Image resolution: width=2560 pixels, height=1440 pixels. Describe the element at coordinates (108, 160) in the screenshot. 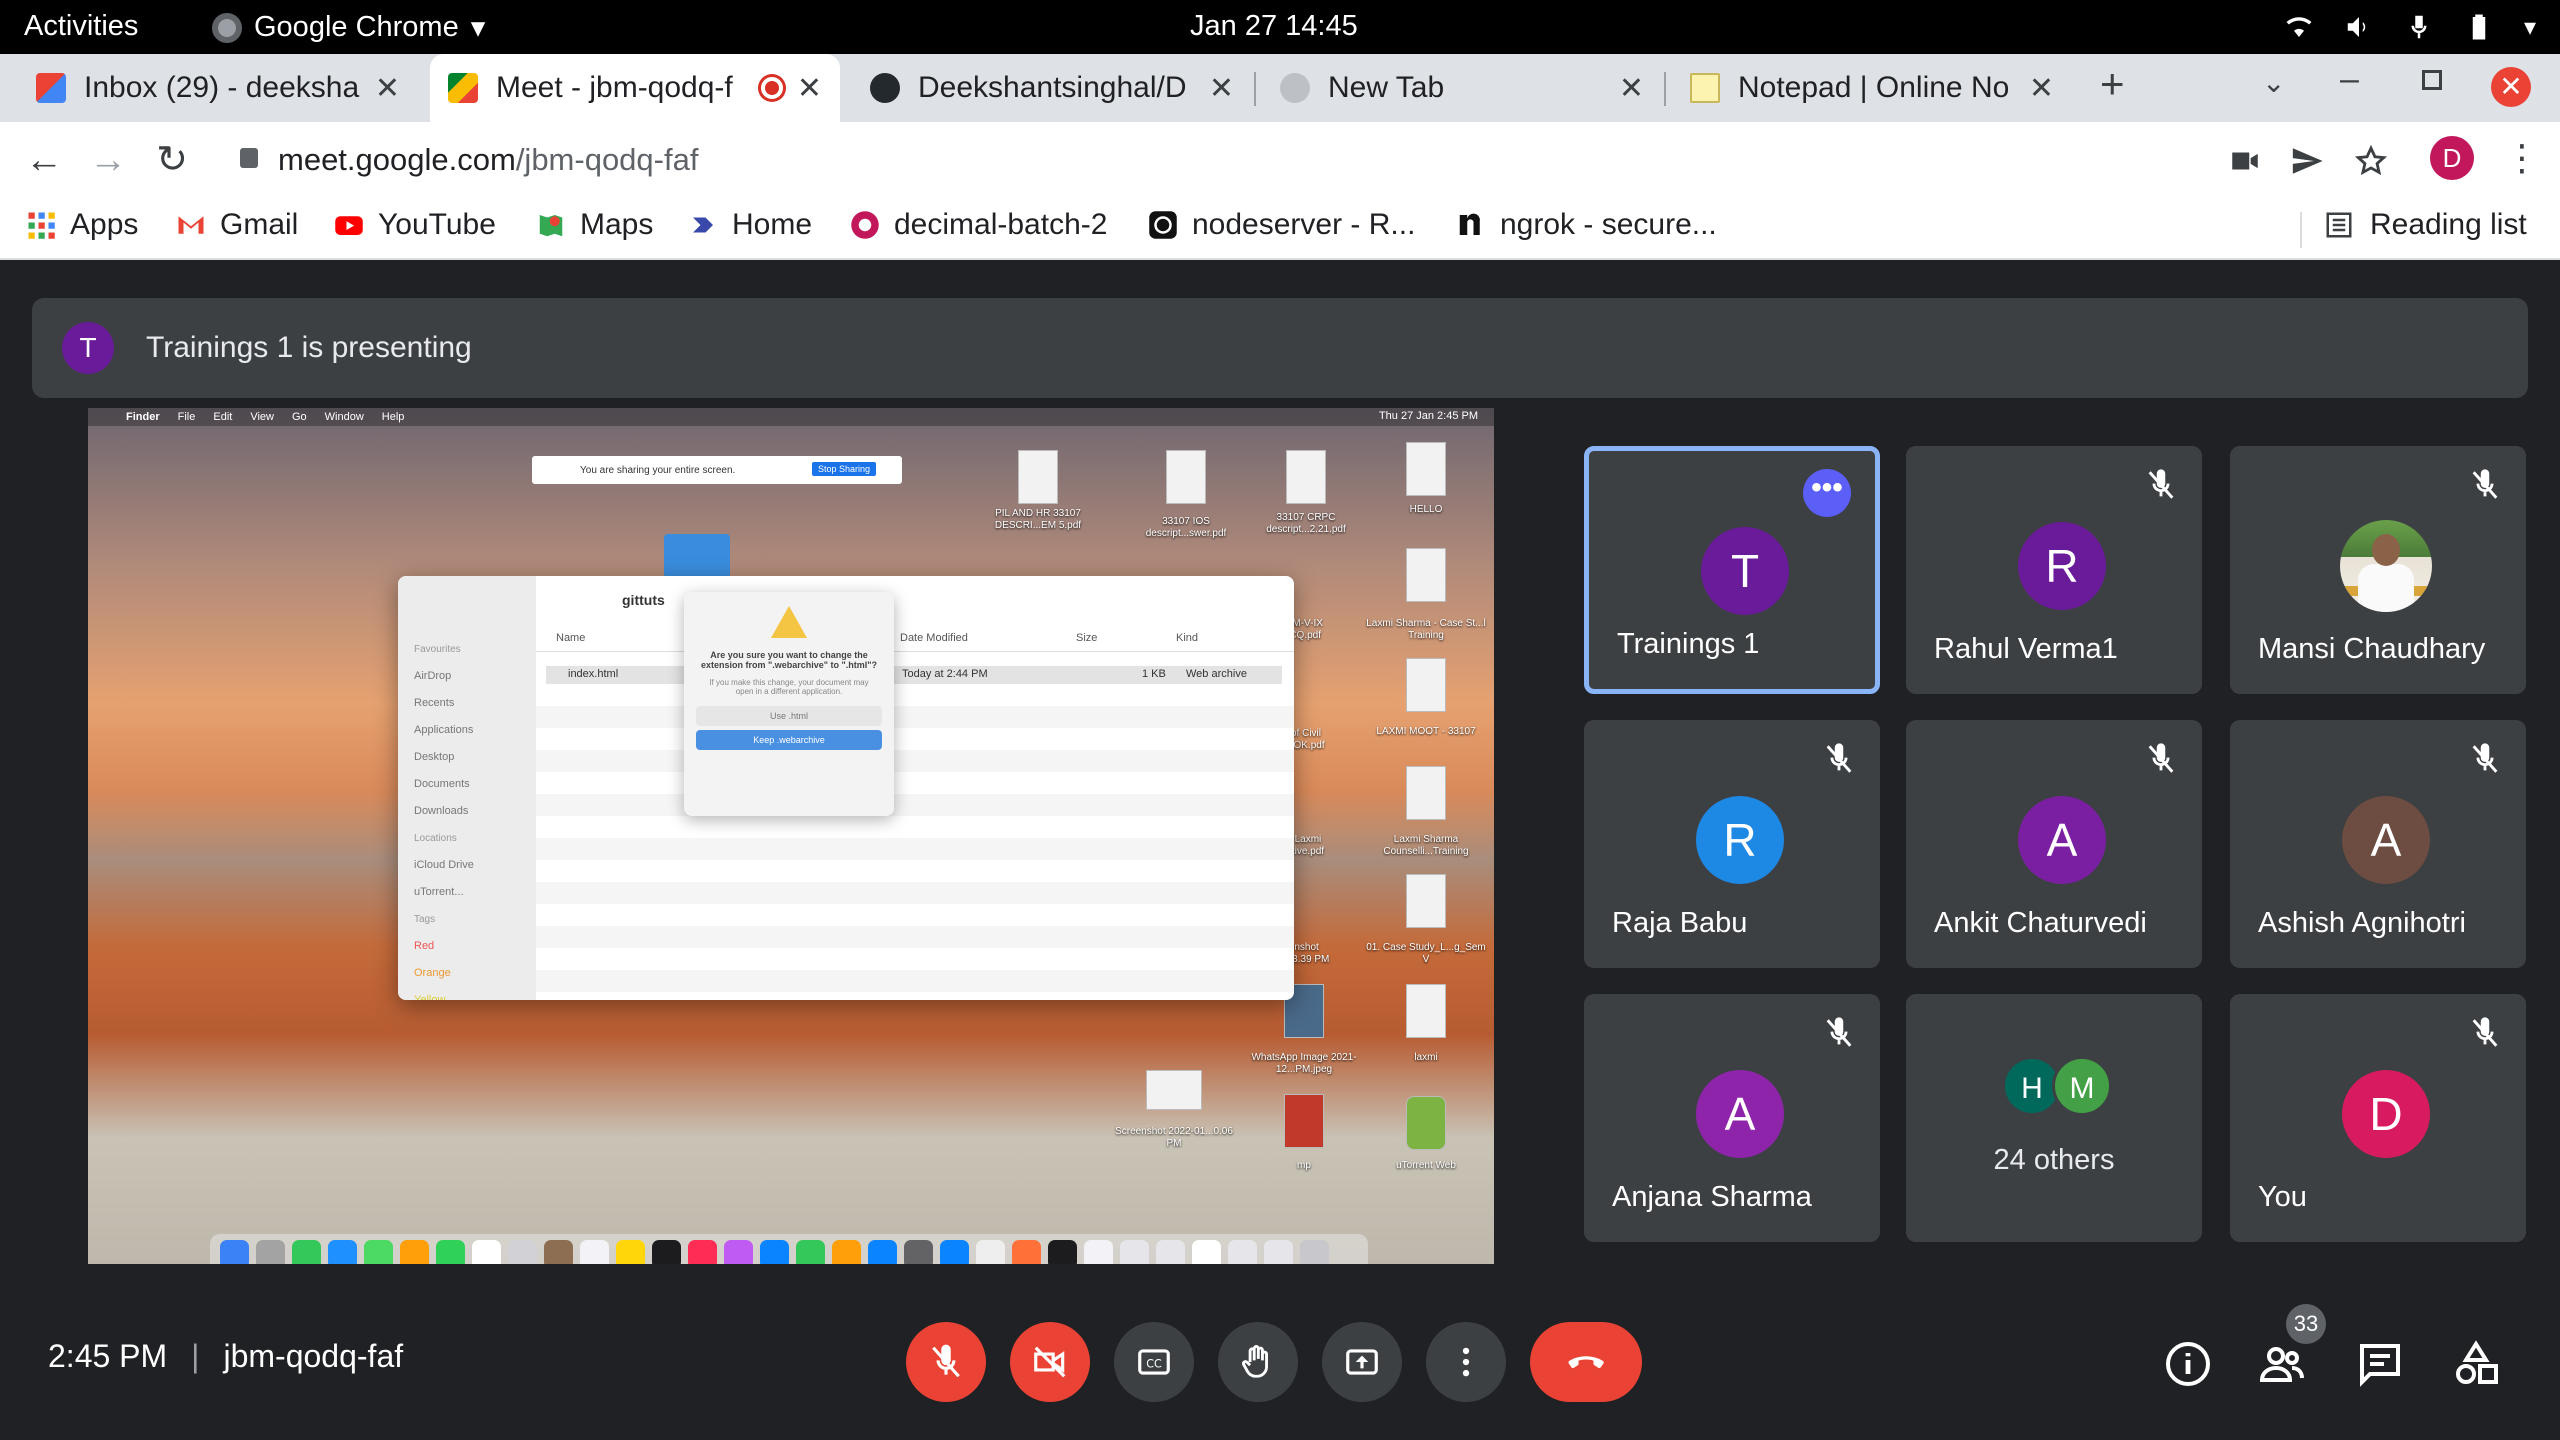

I see `forward-button: →` at that location.